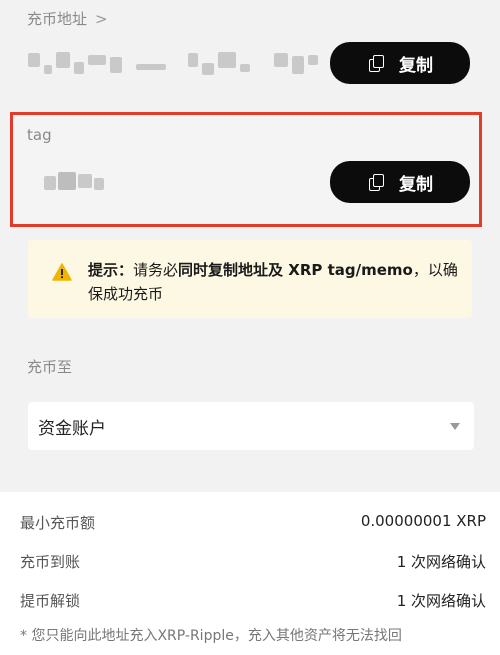  Describe the element at coordinates (178, 60) in the screenshot. I see `deposit-address-value` at that location.